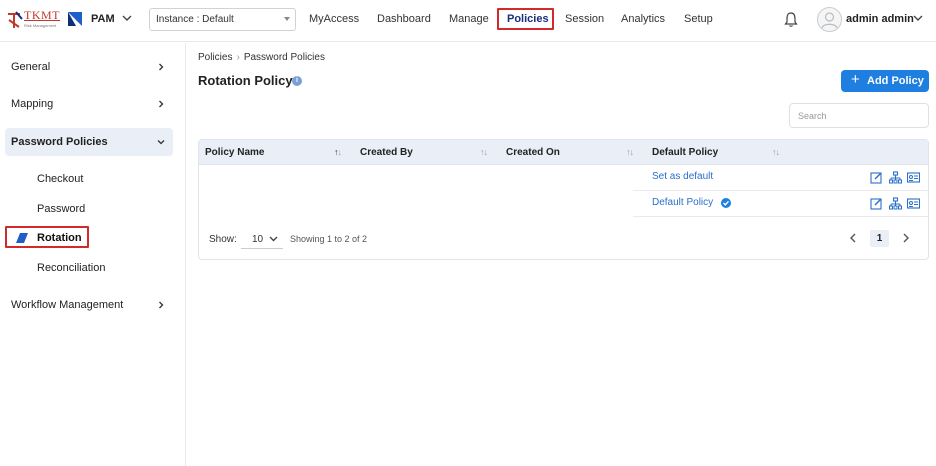 The height and width of the screenshot is (466, 936). What do you see at coordinates (682, 176) in the screenshot?
I see `set-as-default-link: Set as default` at bounding box center [682, 176].